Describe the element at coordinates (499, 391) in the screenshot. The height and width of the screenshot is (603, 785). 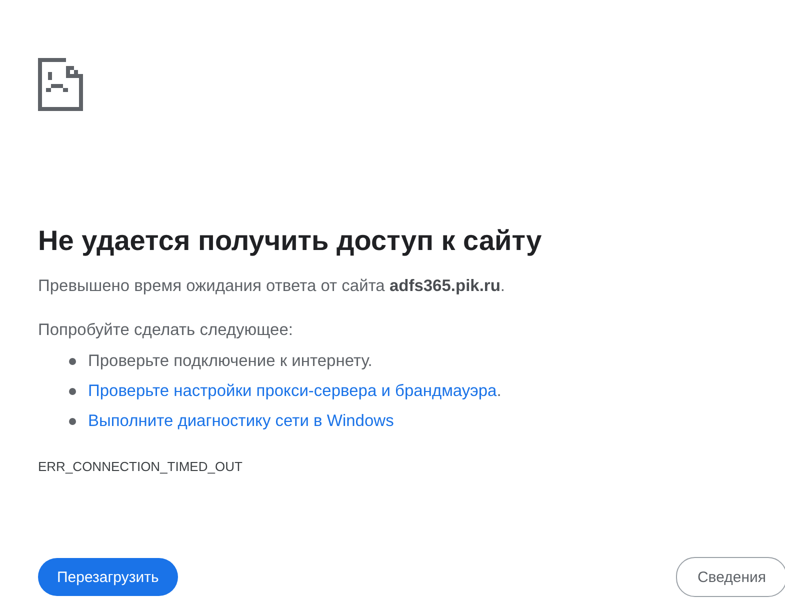
I see `punctuation: .` at that location.